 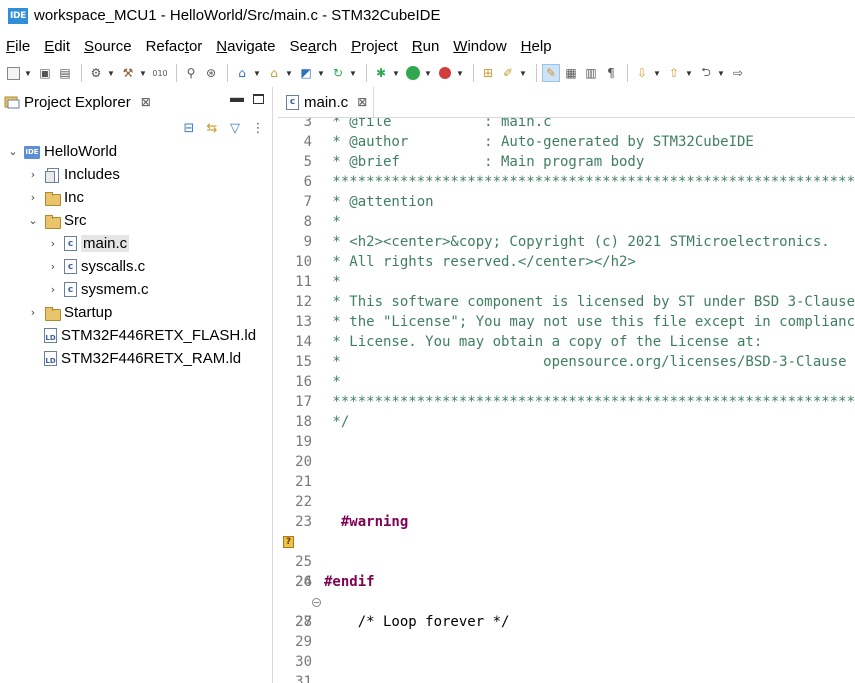 I want to click on editor-tab-label: main.c, so click(x=326, y=102).